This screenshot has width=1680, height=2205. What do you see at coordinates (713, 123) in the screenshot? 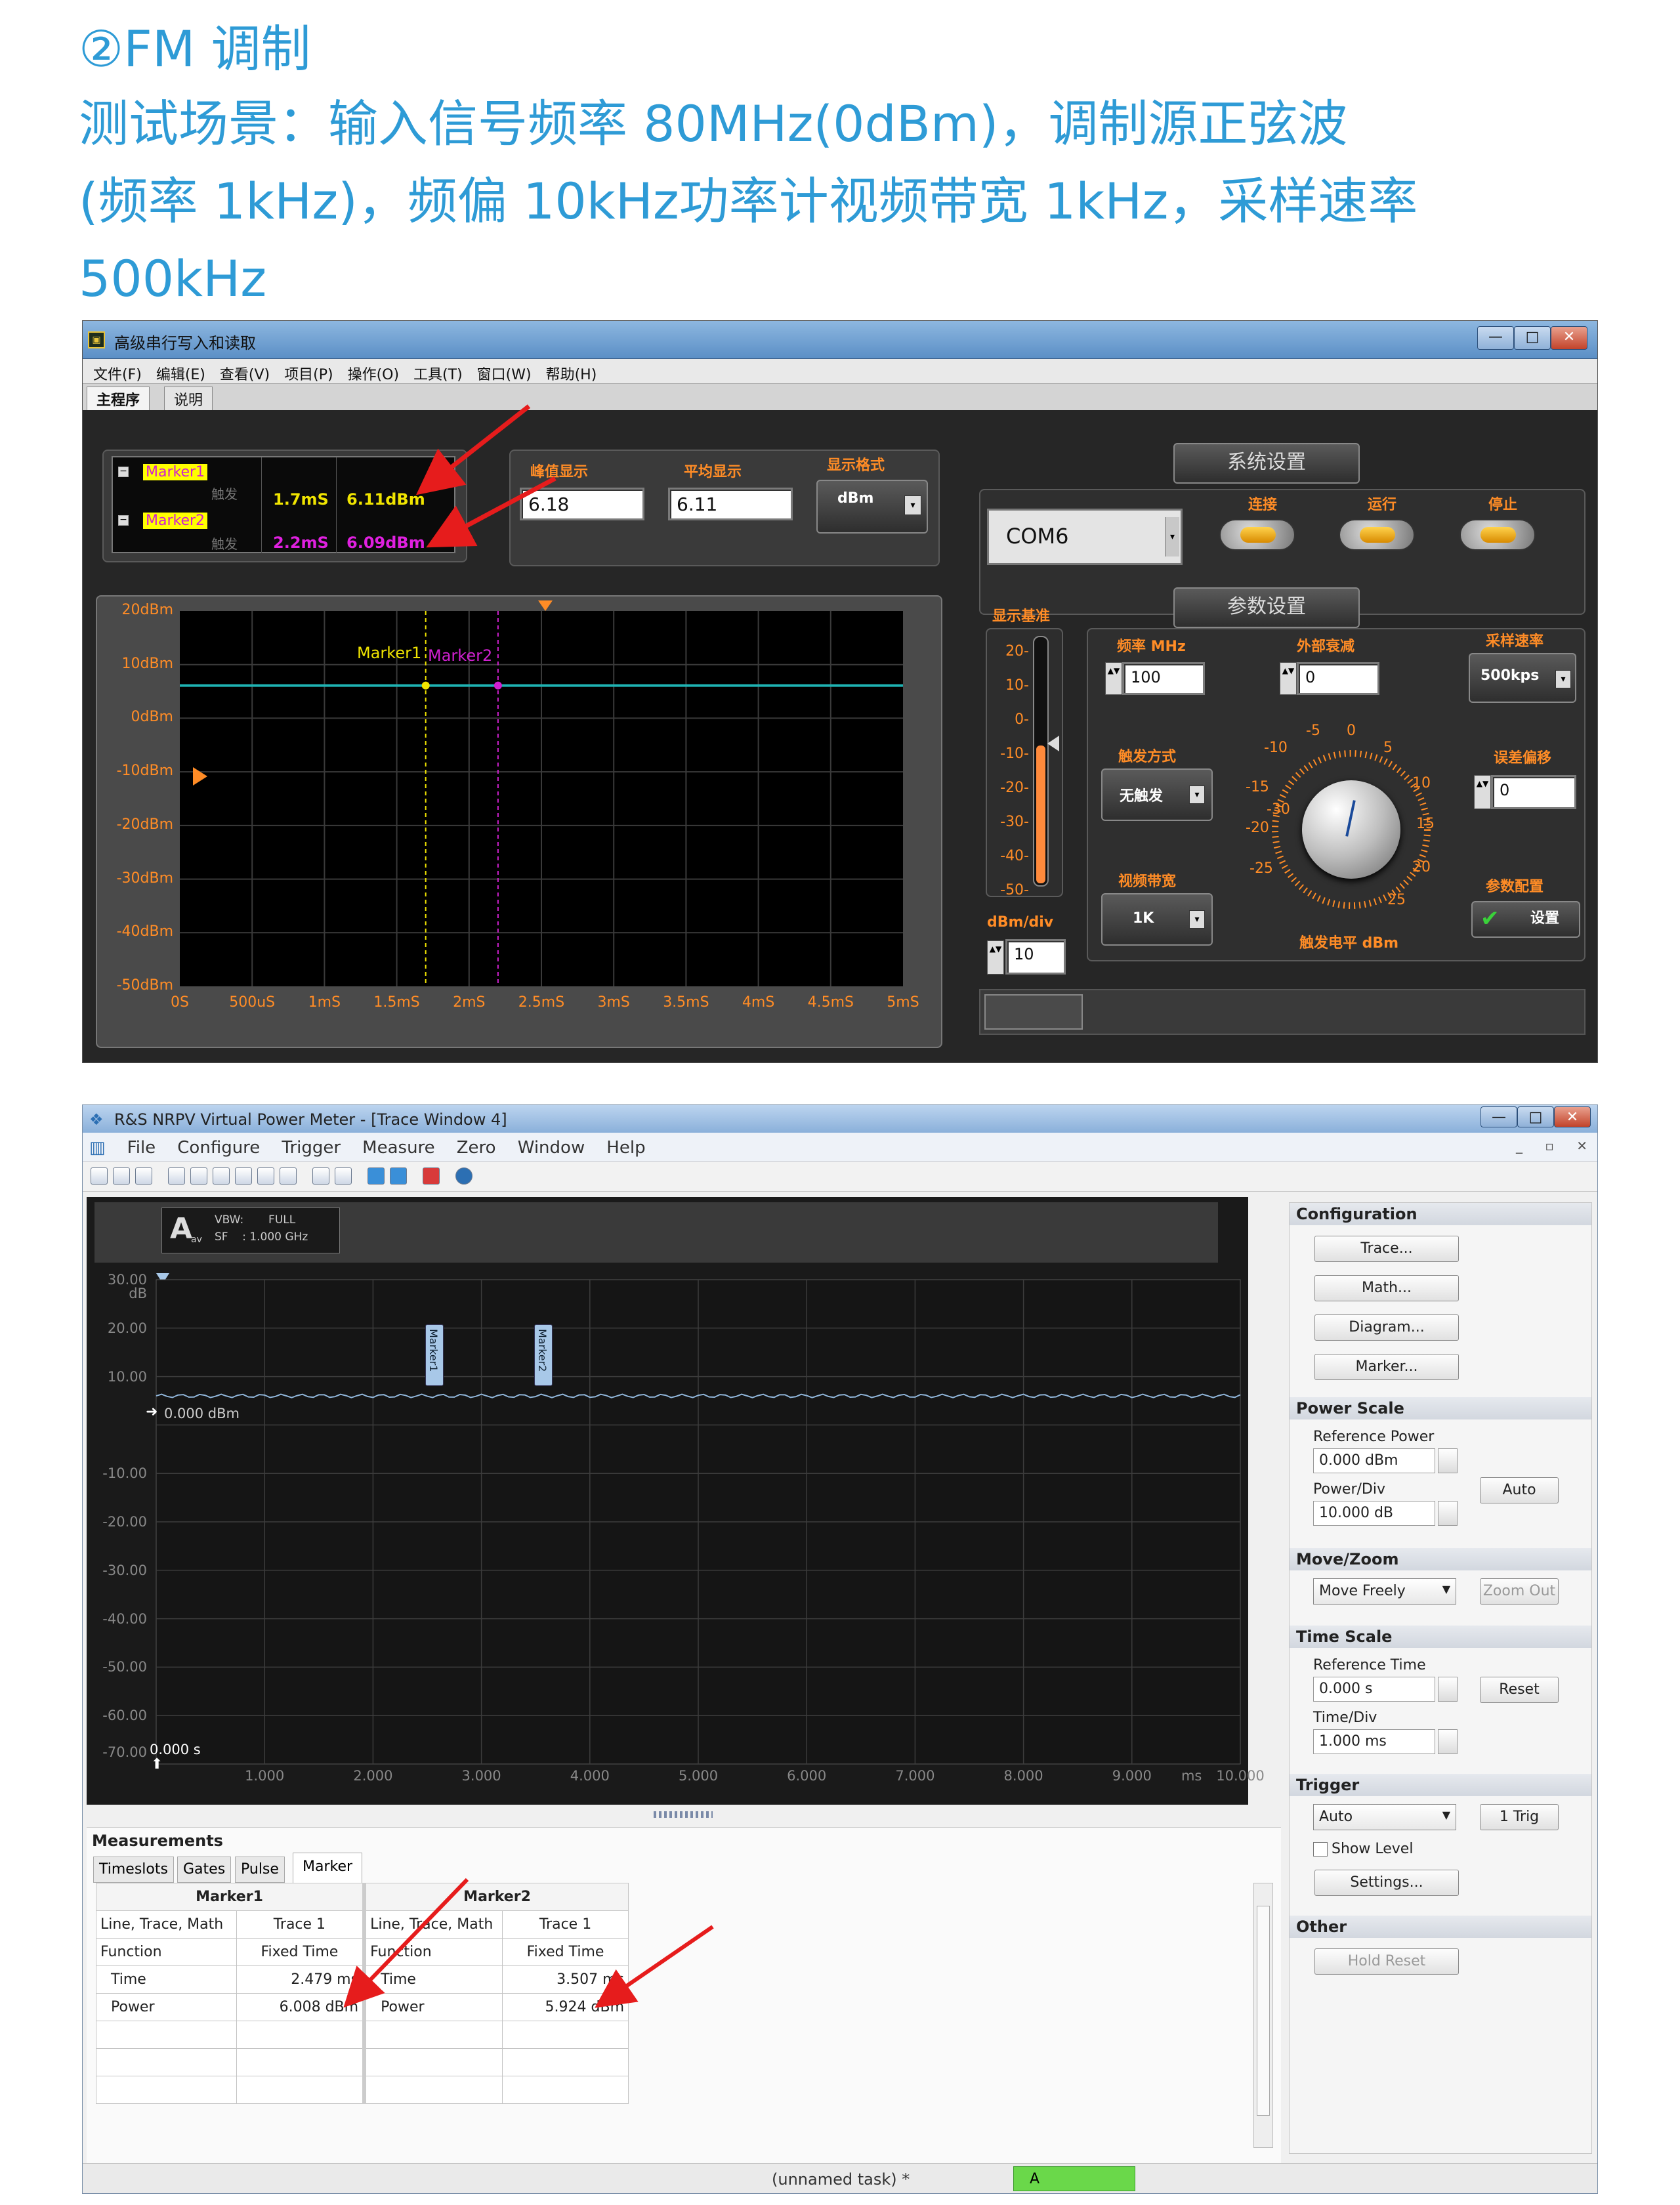
I see `scenario-line-1: 测试场景：输入信号频率 80MHz(0dBm)，调制源正弦波` at bounding box center [713, 123].